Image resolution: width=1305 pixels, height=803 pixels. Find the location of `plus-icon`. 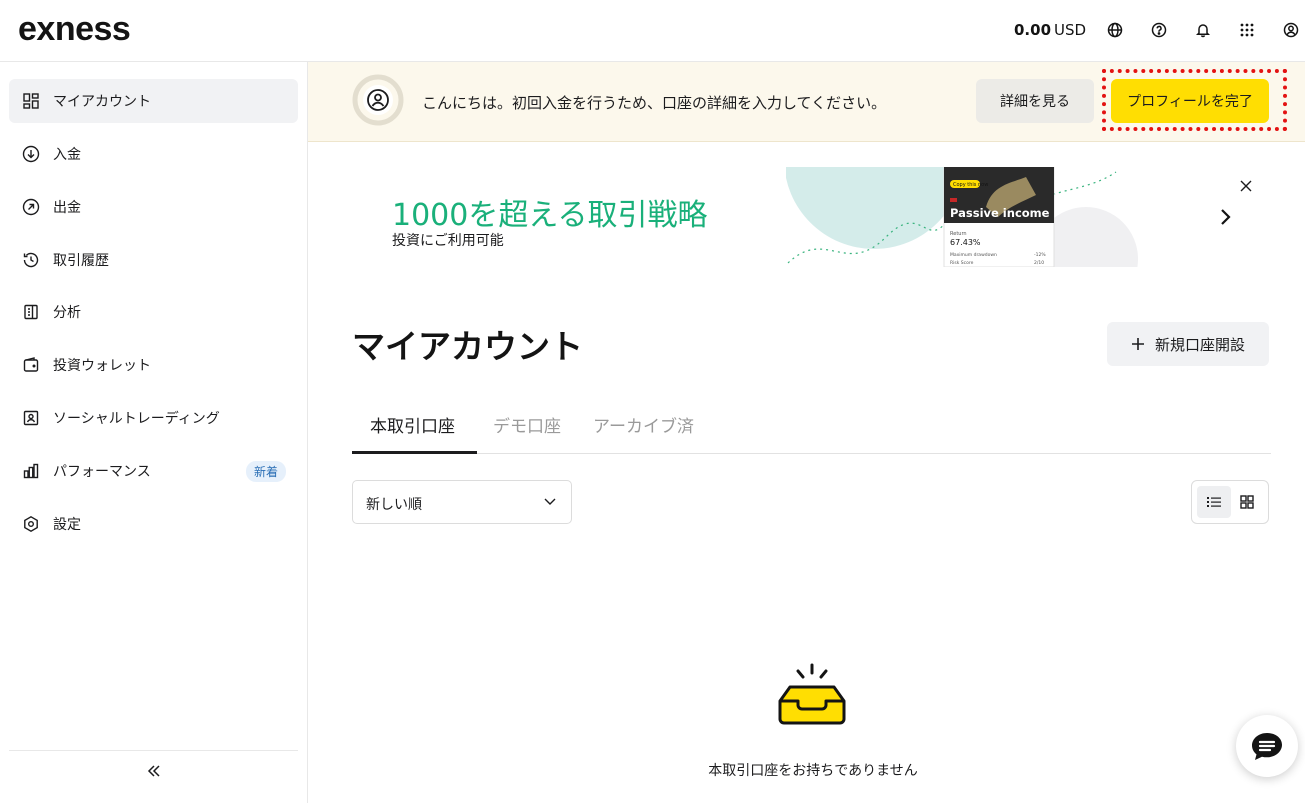

plus-icon is located at coordinates (1137, 344).